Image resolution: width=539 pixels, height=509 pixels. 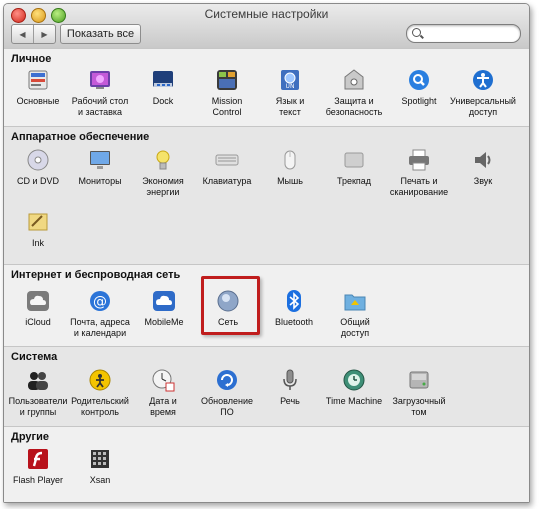 I want to click on pref-pane-label: Родительский контроль, so click(x=100, y=406).